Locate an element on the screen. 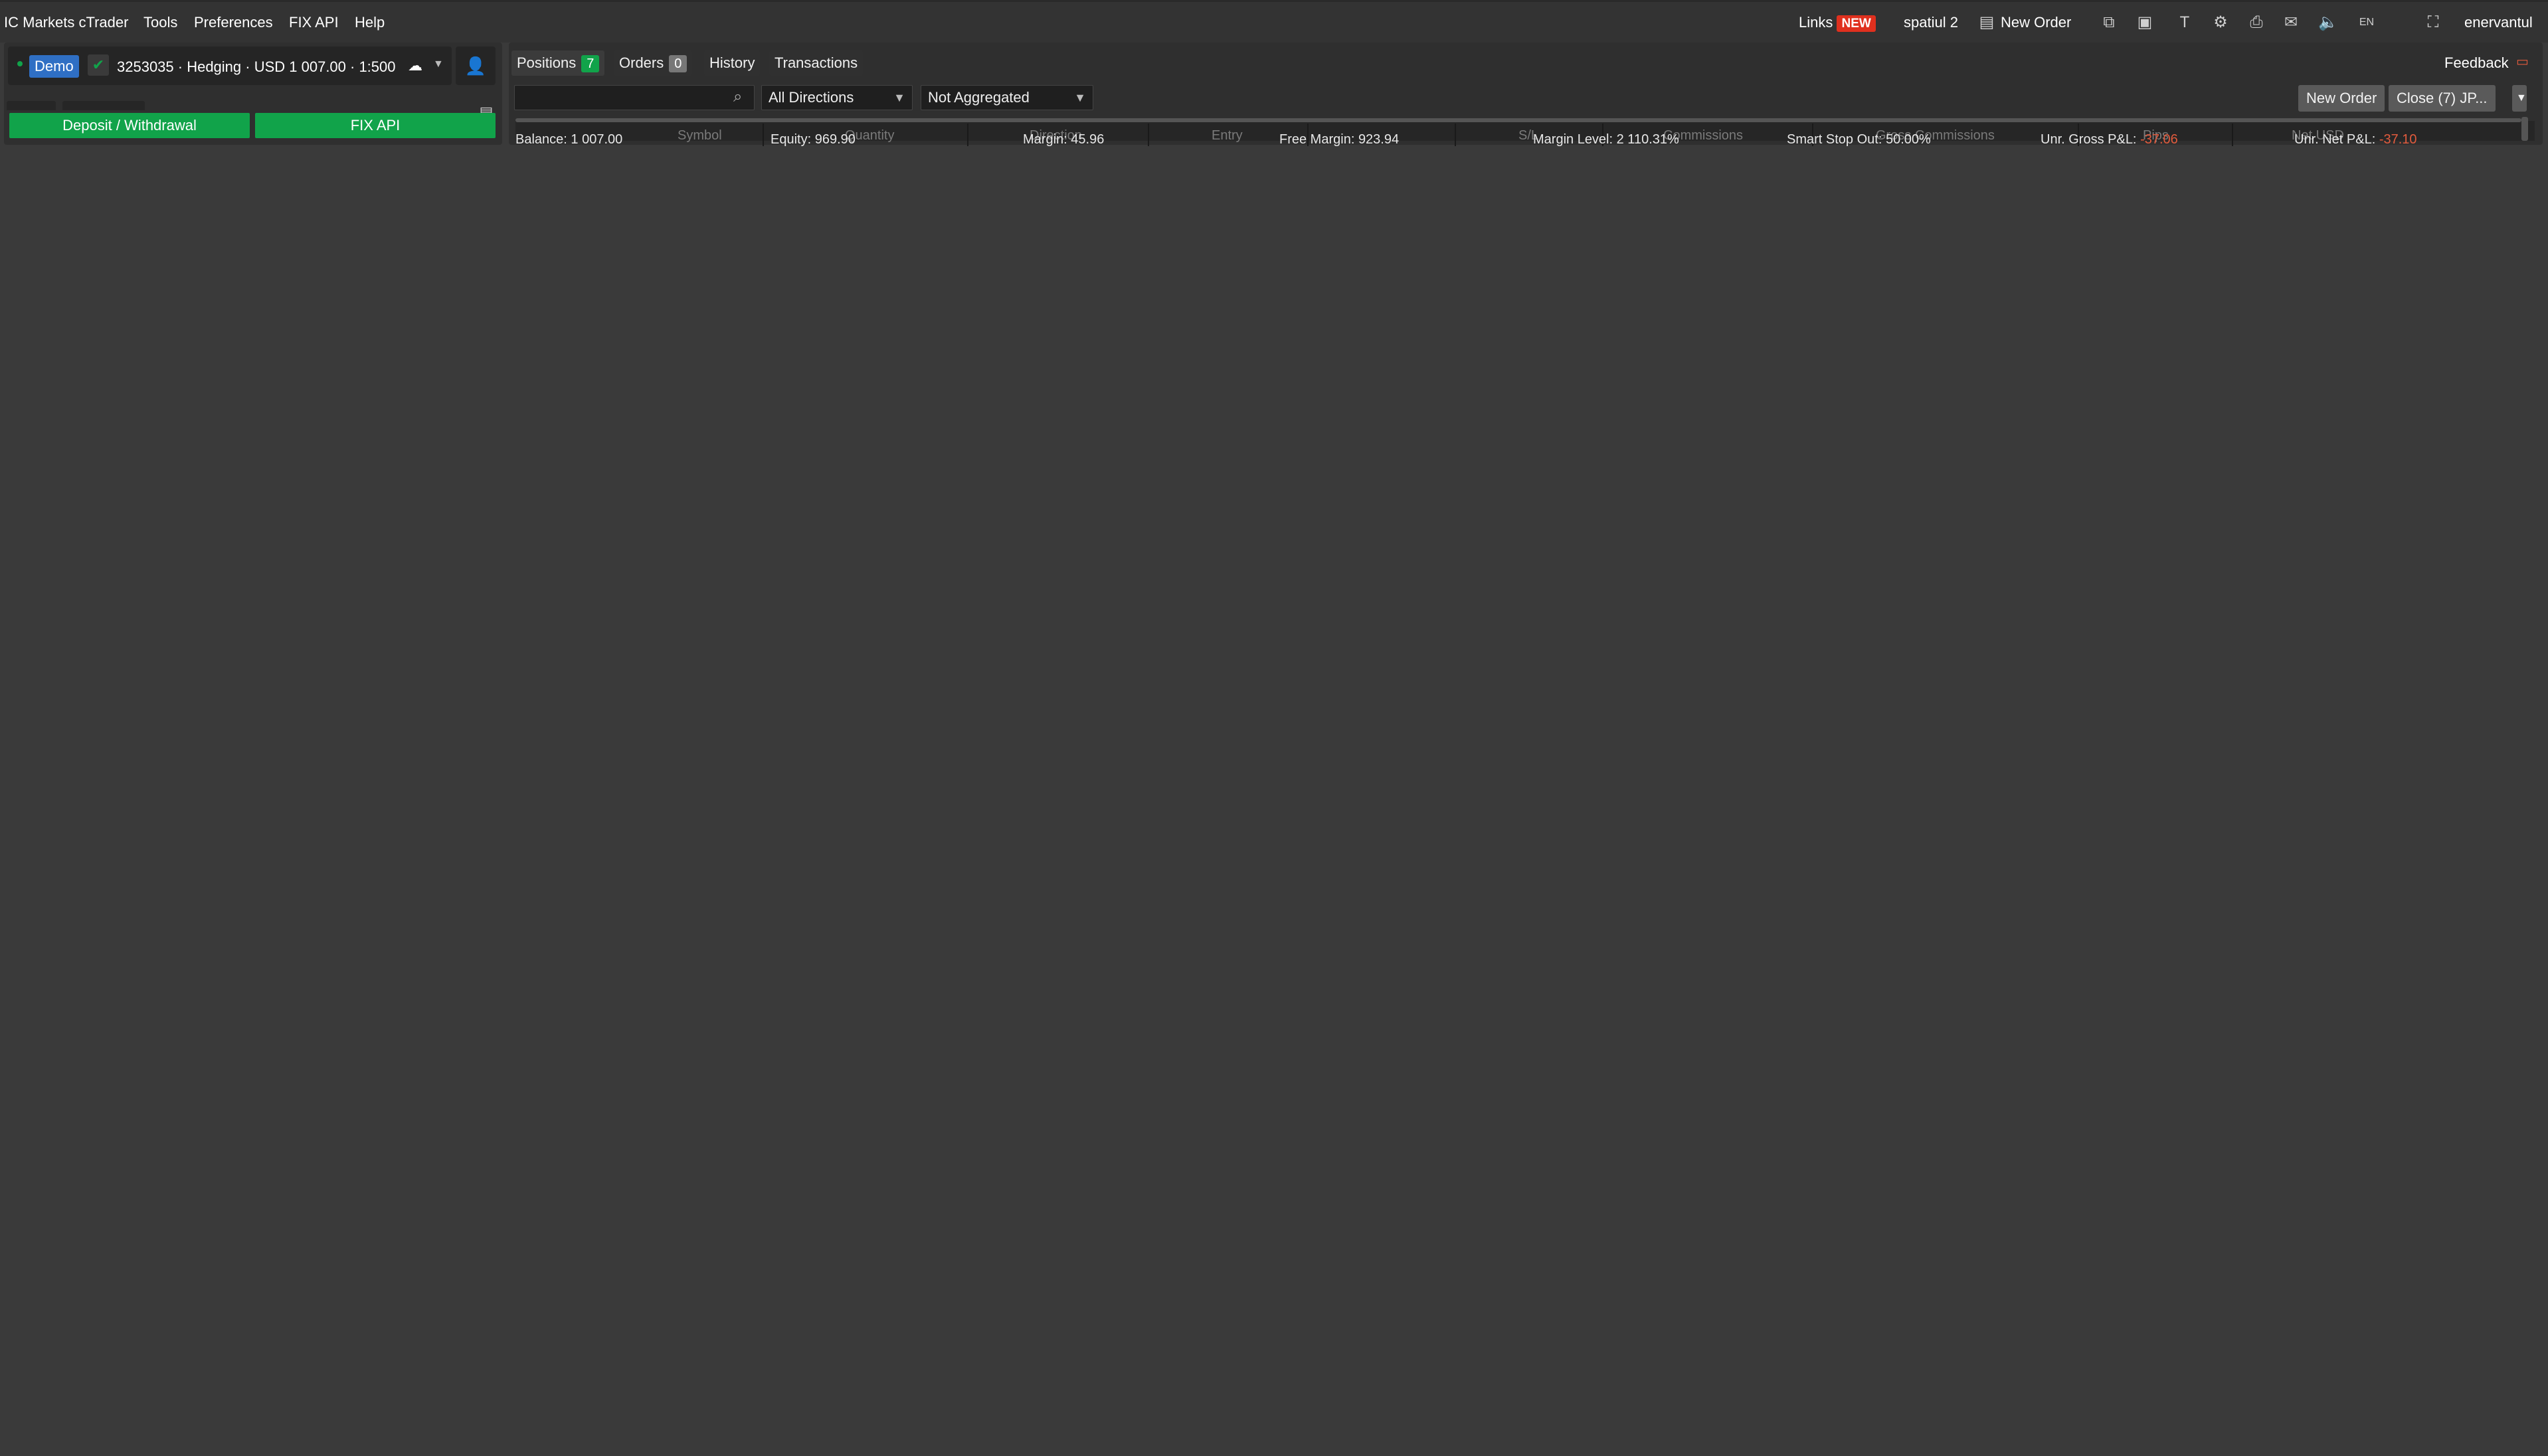 This screenshot has width=2548, height=1456. aggregation-select: Not Aggregated ▼ is located at coordinates (1007, 97).